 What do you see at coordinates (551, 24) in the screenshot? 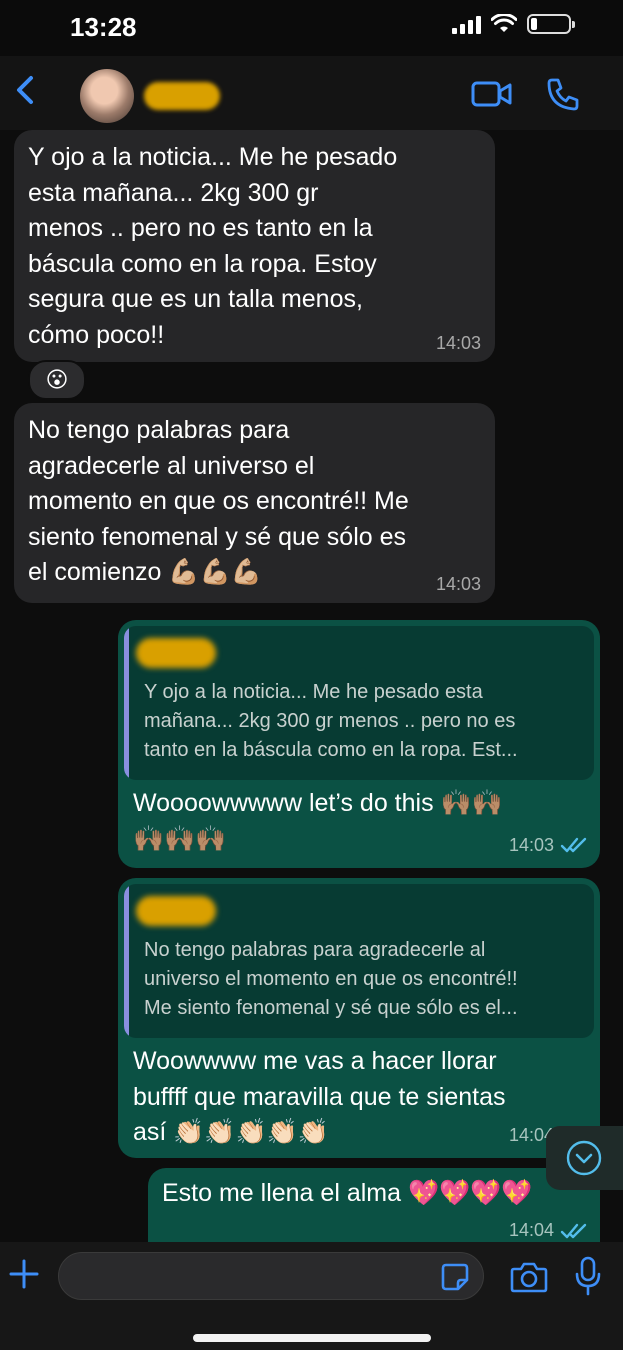
I see `battery-icon` at bounding box center [551, 24].